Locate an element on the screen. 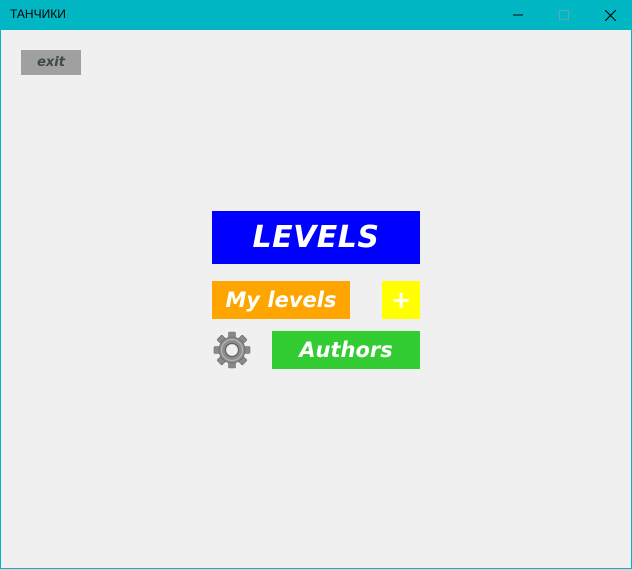 The image size is (632, 569). minimize-icon is located at coordinates (518, 15).